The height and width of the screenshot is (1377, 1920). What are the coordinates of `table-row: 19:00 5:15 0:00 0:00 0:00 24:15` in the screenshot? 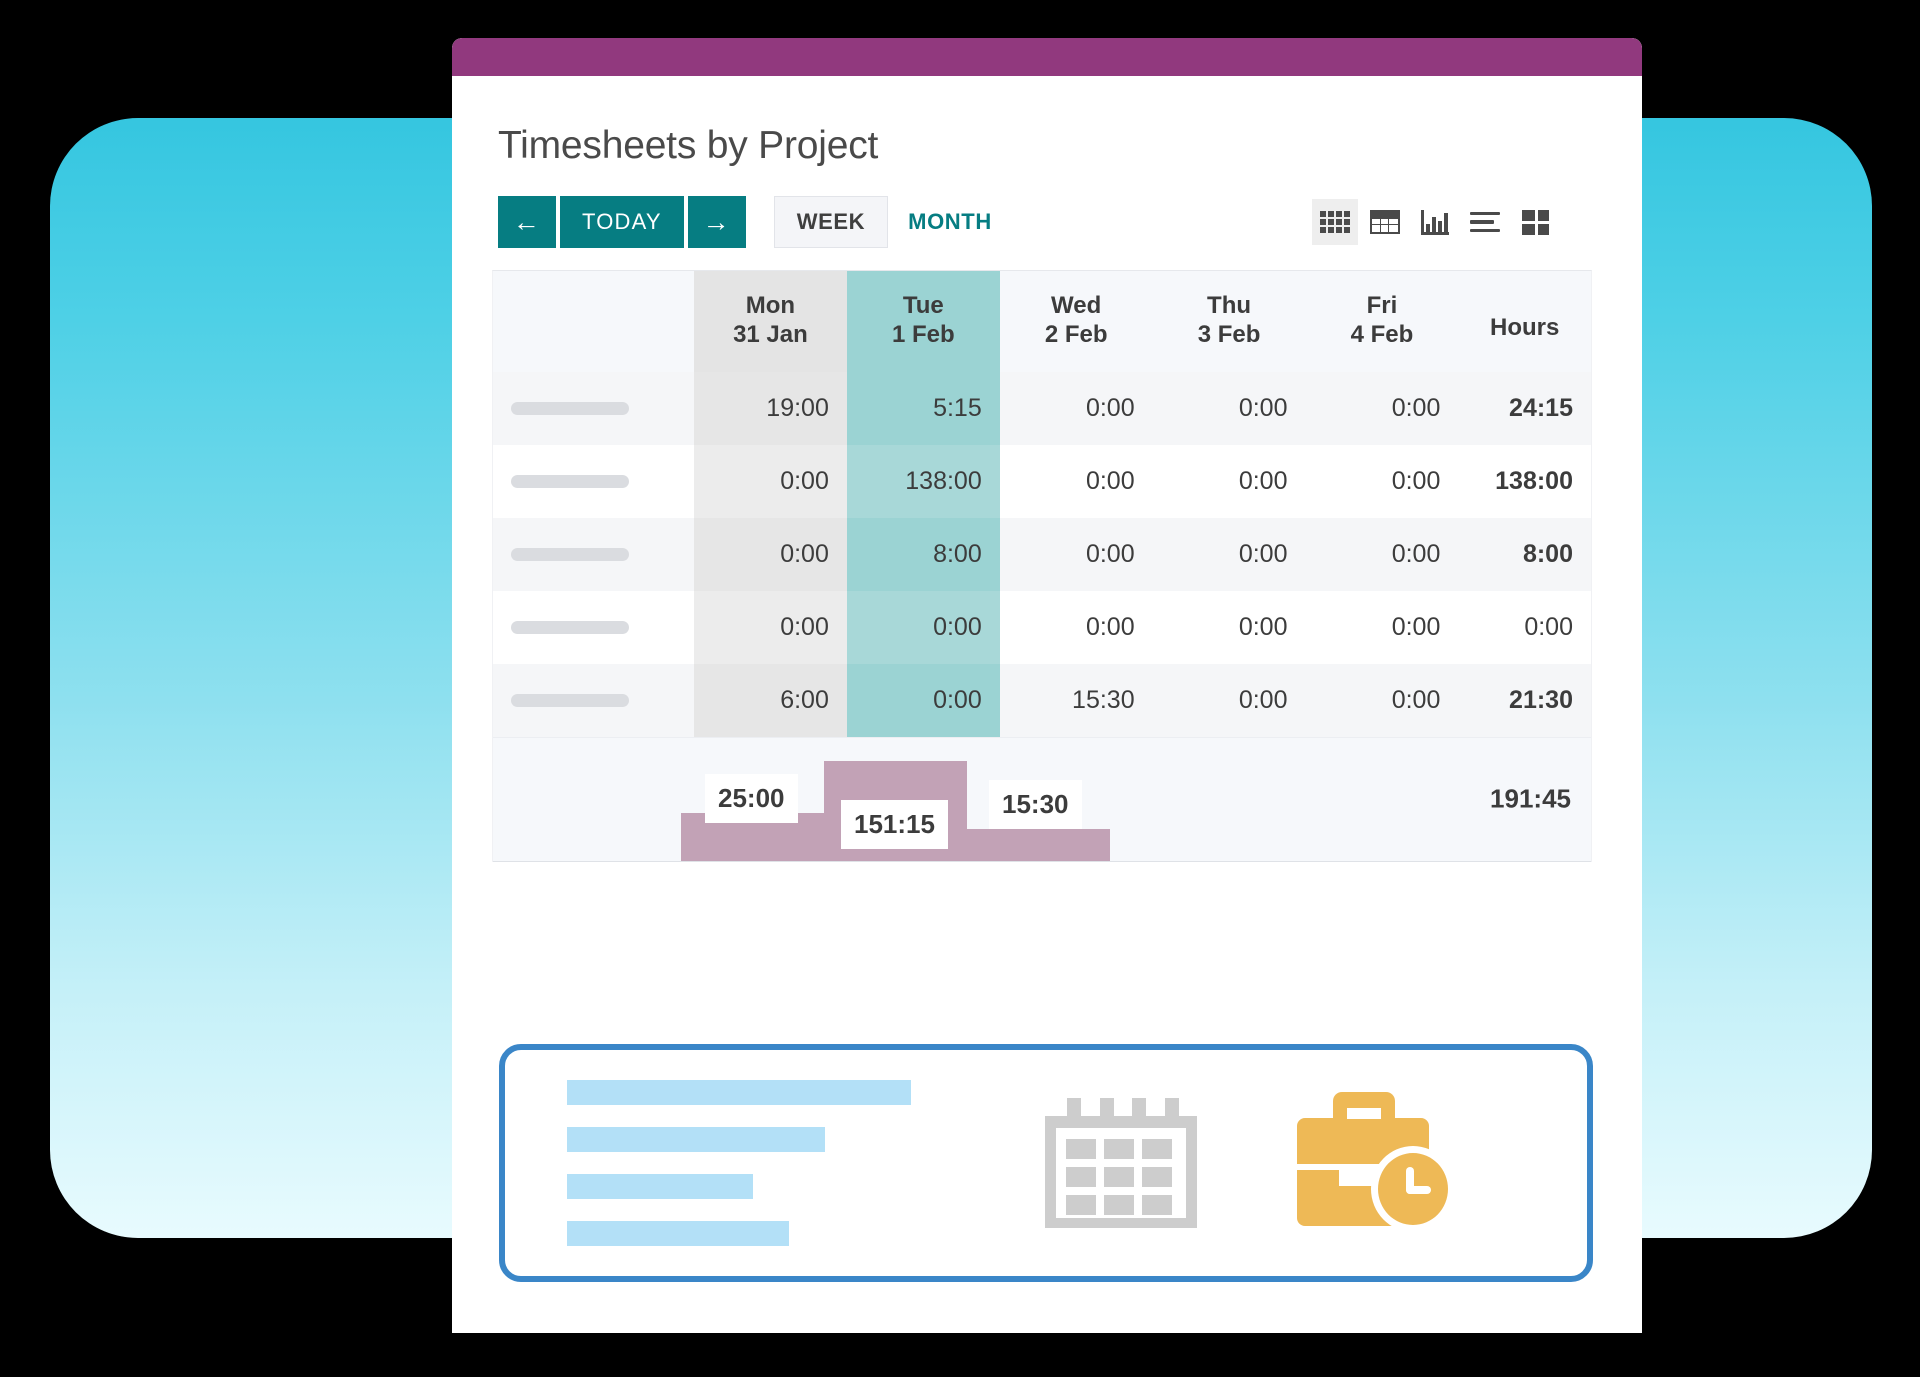 It's located at (1042, 408).